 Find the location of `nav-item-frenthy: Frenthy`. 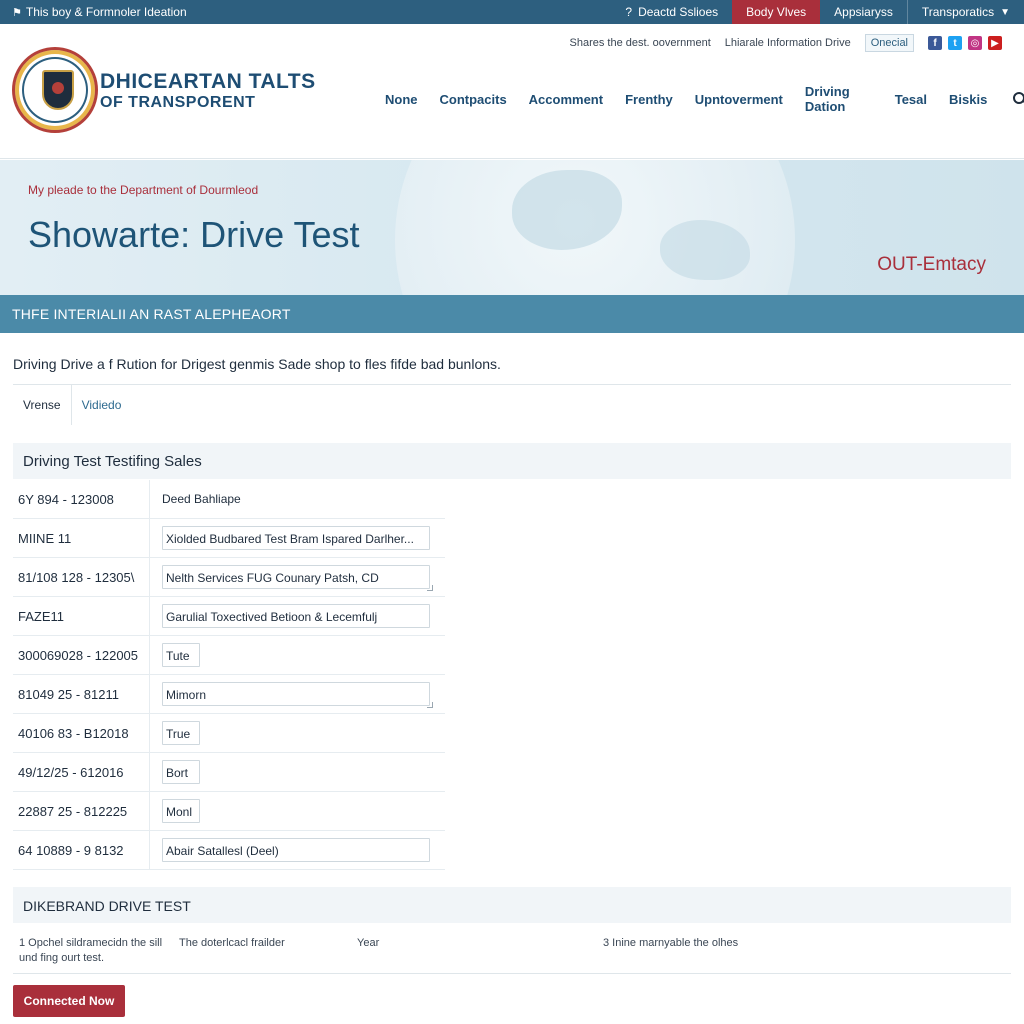

nav-item-frenthy: Frenthy is located at coordinates (649, 99).